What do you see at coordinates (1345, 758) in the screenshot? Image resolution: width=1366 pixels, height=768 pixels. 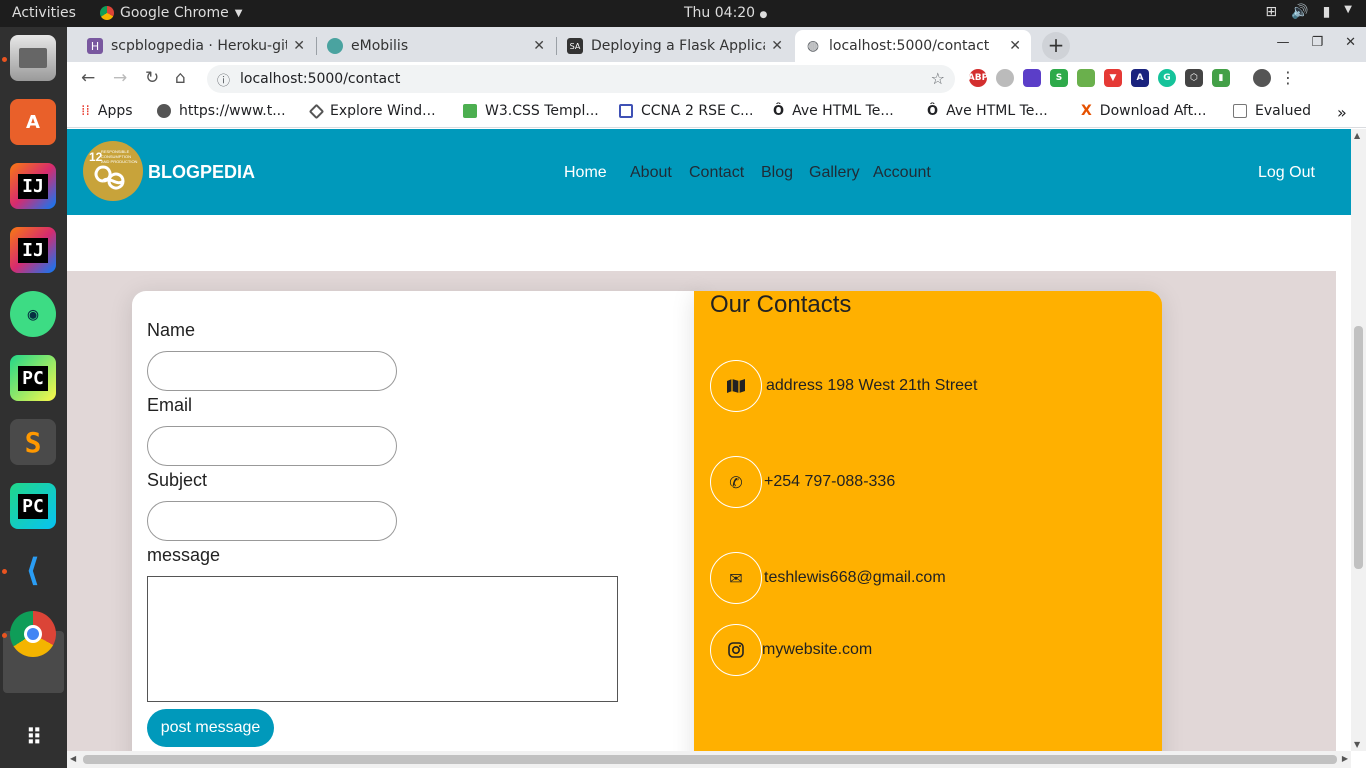 I see `scroll-right-icon: ▶` at bounding box center [1345, 758].